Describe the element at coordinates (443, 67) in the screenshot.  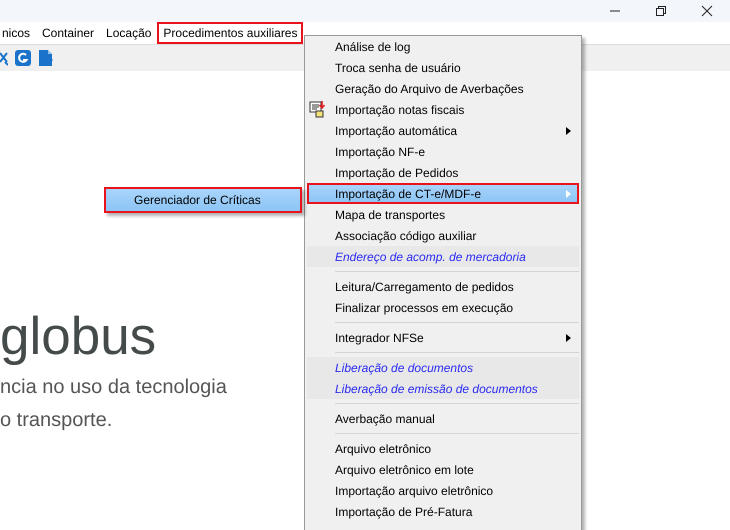
I see `menu-option: Troca senha de usuário` at that location.